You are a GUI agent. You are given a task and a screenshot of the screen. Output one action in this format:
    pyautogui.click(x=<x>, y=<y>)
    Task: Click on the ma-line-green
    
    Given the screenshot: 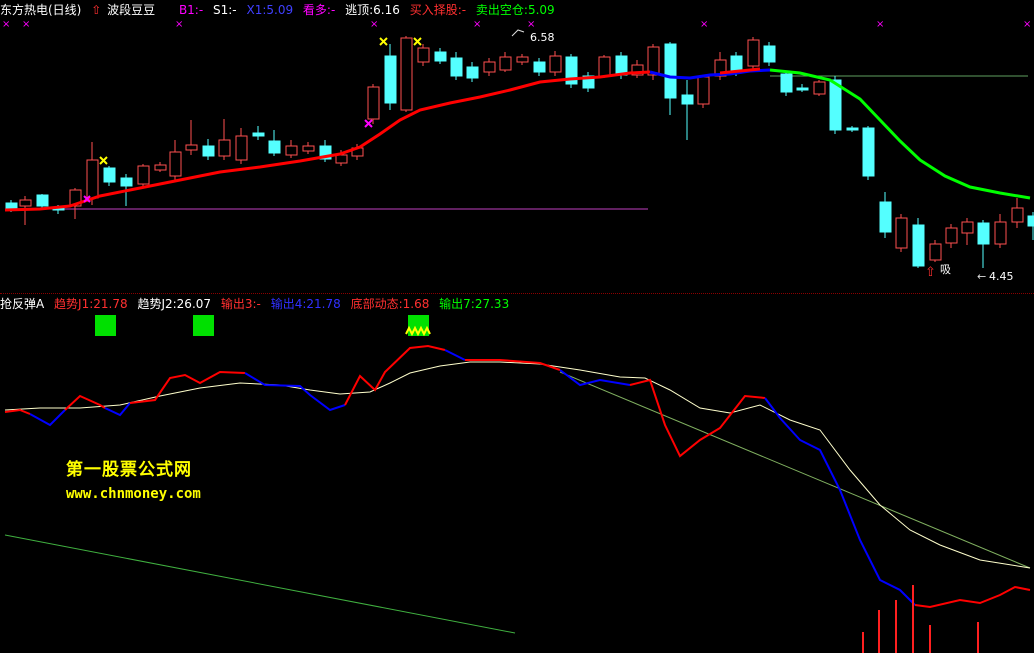 What is the action you would take?
    pyautogui.click(x=900, y=134)
    